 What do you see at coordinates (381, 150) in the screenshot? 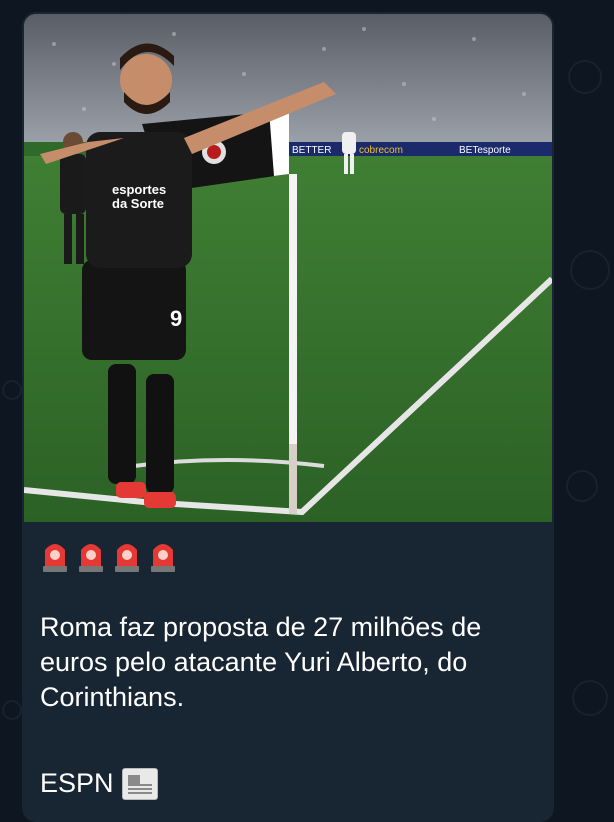
I see `board-text-2: cobrecom` at bounding box center [381, 150].